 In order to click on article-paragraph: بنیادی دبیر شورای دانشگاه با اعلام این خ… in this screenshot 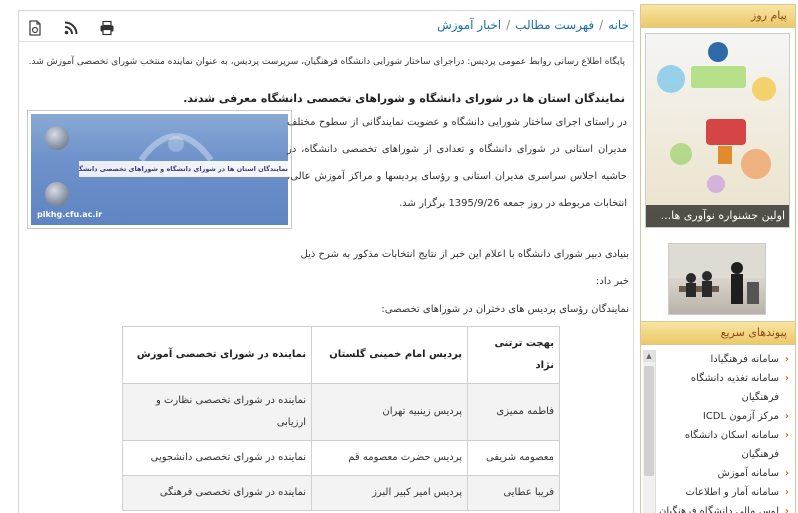, I will do `click(459, 268)`.